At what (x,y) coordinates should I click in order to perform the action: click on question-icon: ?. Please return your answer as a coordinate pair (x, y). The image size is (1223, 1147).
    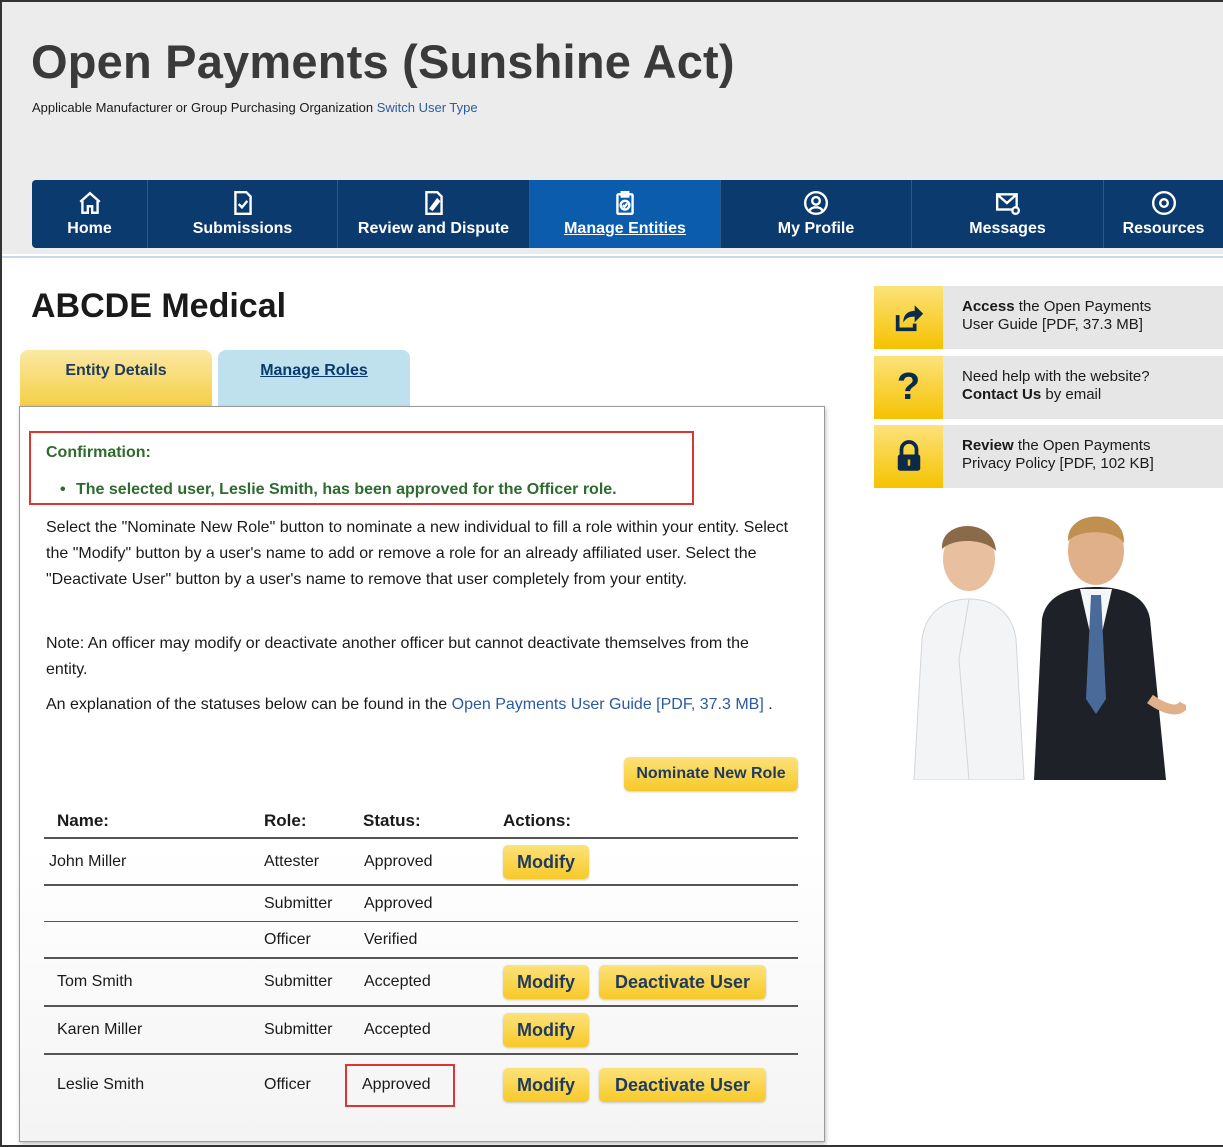
    Looking at the image, I should click on (908, 387).